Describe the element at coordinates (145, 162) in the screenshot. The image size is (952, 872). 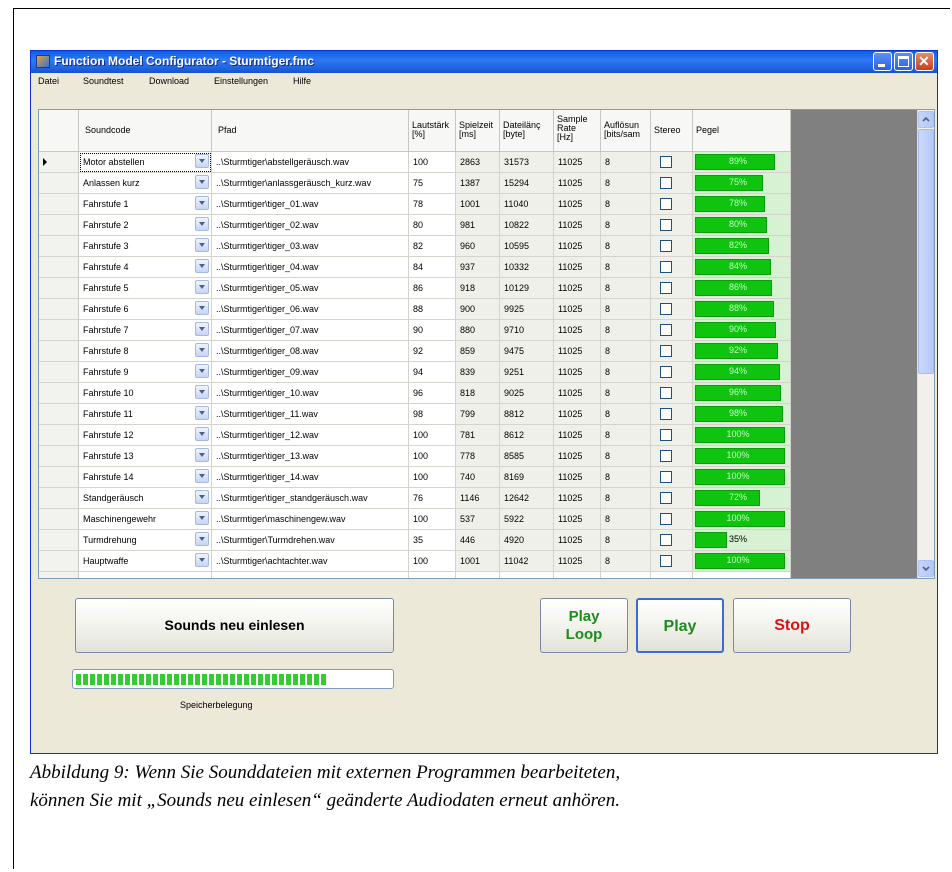
I see `cell-soundcode: Motor abstellen` at that location.